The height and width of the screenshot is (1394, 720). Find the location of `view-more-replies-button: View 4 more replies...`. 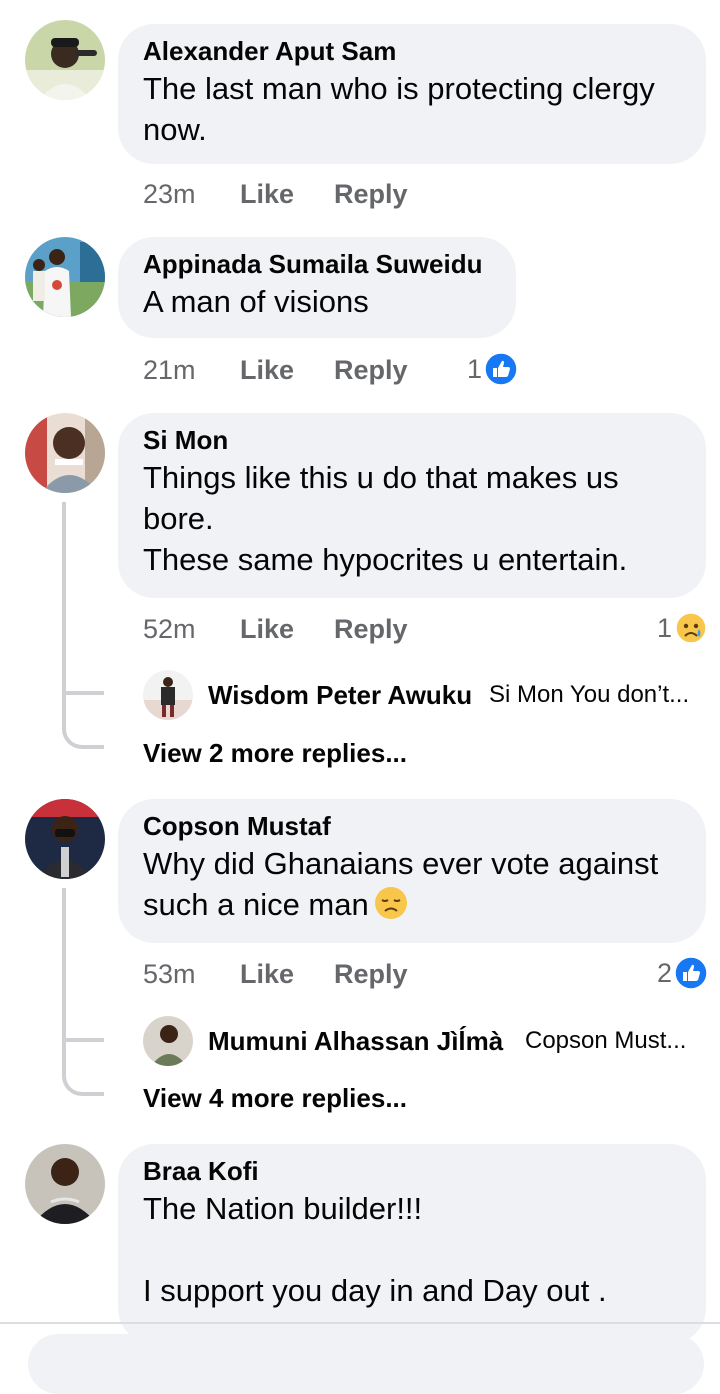

view-more-replies-button: View 4 more replies... is located at coordinates (275, 1098).